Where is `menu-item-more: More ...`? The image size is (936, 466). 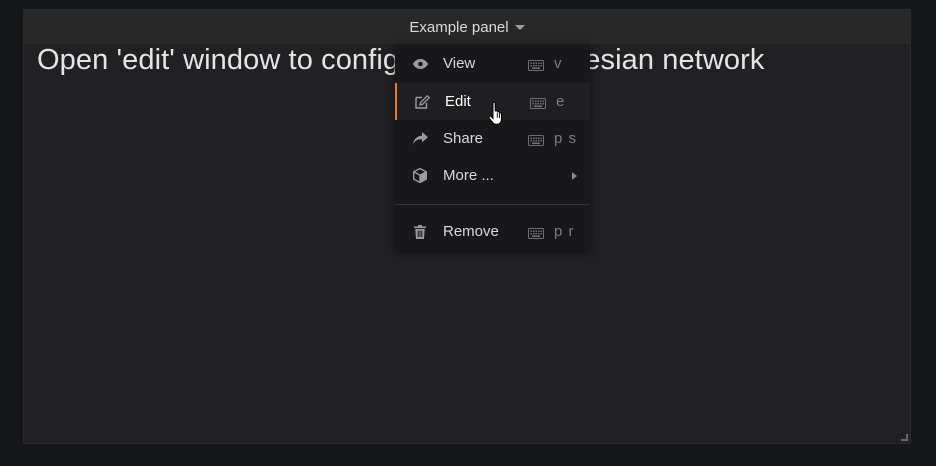 menu-item-more: More ... is located at coordinates (492, 175).